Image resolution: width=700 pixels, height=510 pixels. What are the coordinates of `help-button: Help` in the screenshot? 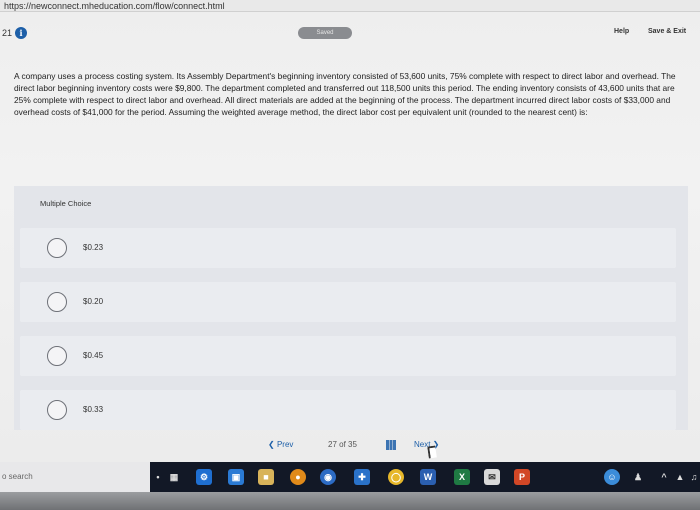 It's located at (621, 31).